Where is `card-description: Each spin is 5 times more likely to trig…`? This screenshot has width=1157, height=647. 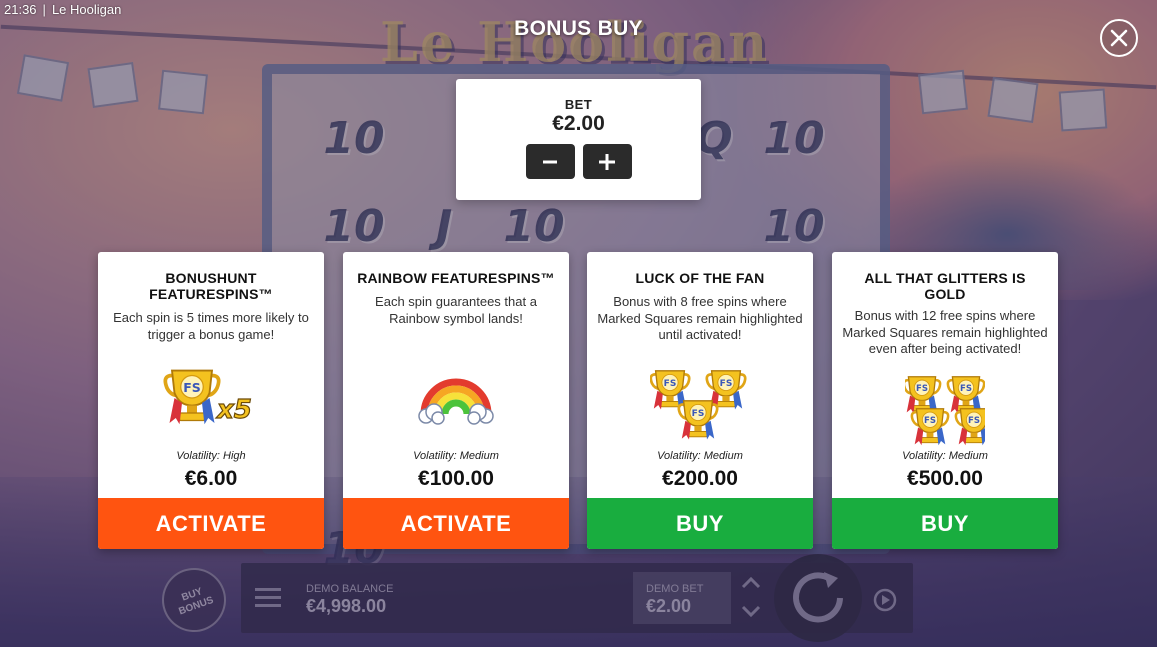 card-description: Each spin is 5 times more likely to trig… is located at coordinates (211, 326).